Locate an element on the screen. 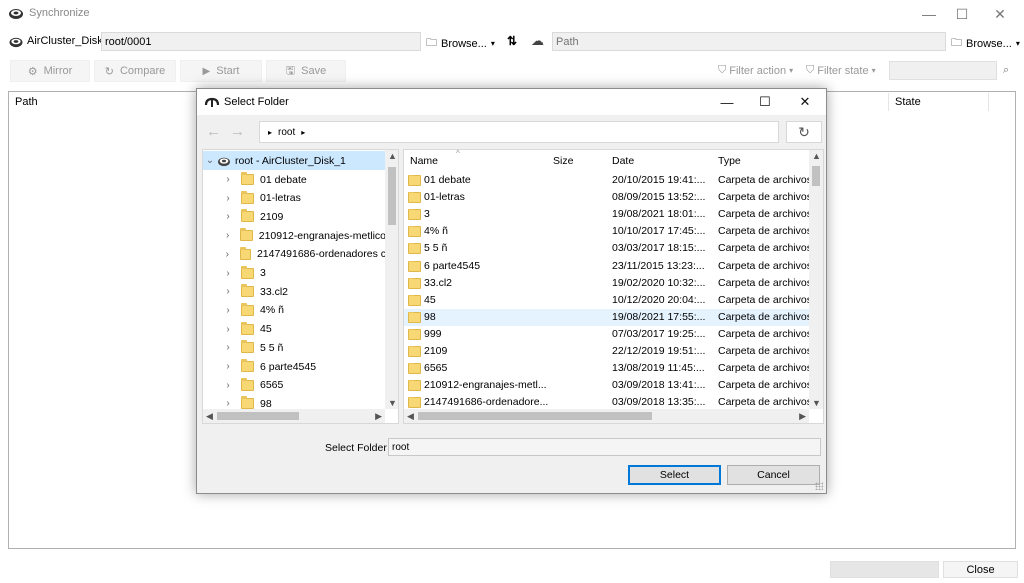  tree-vertical-scrollbar: ▲ ▼ is located at coordinates (392, 279).